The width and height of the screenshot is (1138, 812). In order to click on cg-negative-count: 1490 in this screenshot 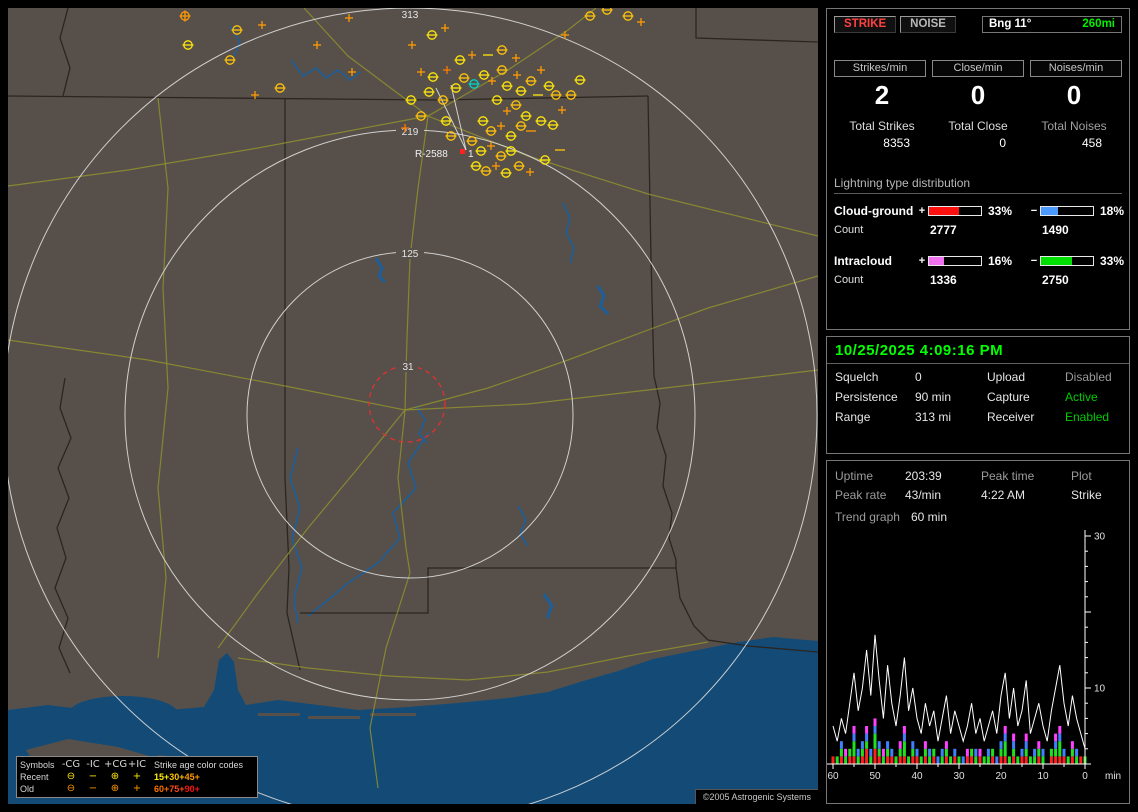, I will do `click(1055, 229)`.